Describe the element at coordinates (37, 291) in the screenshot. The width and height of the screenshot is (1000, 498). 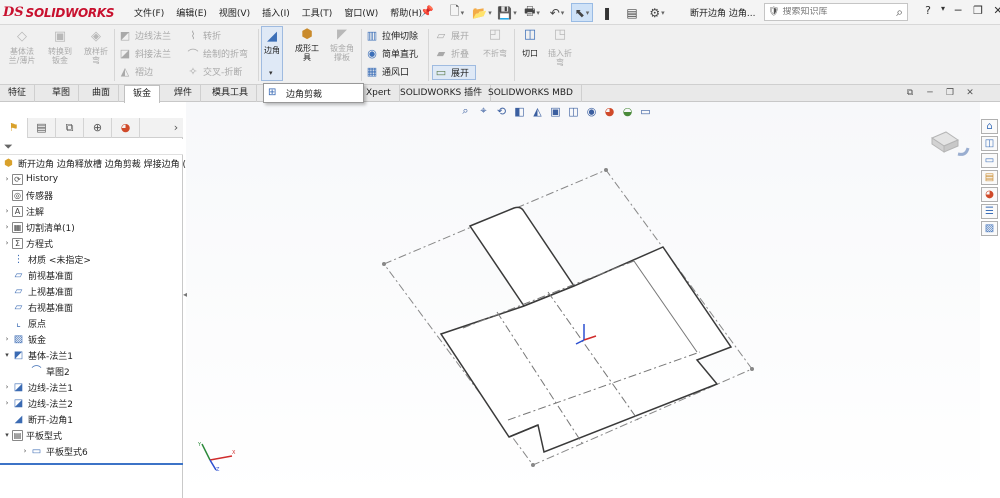
I see `tree-item: ▱ 上视基准面` at that location.